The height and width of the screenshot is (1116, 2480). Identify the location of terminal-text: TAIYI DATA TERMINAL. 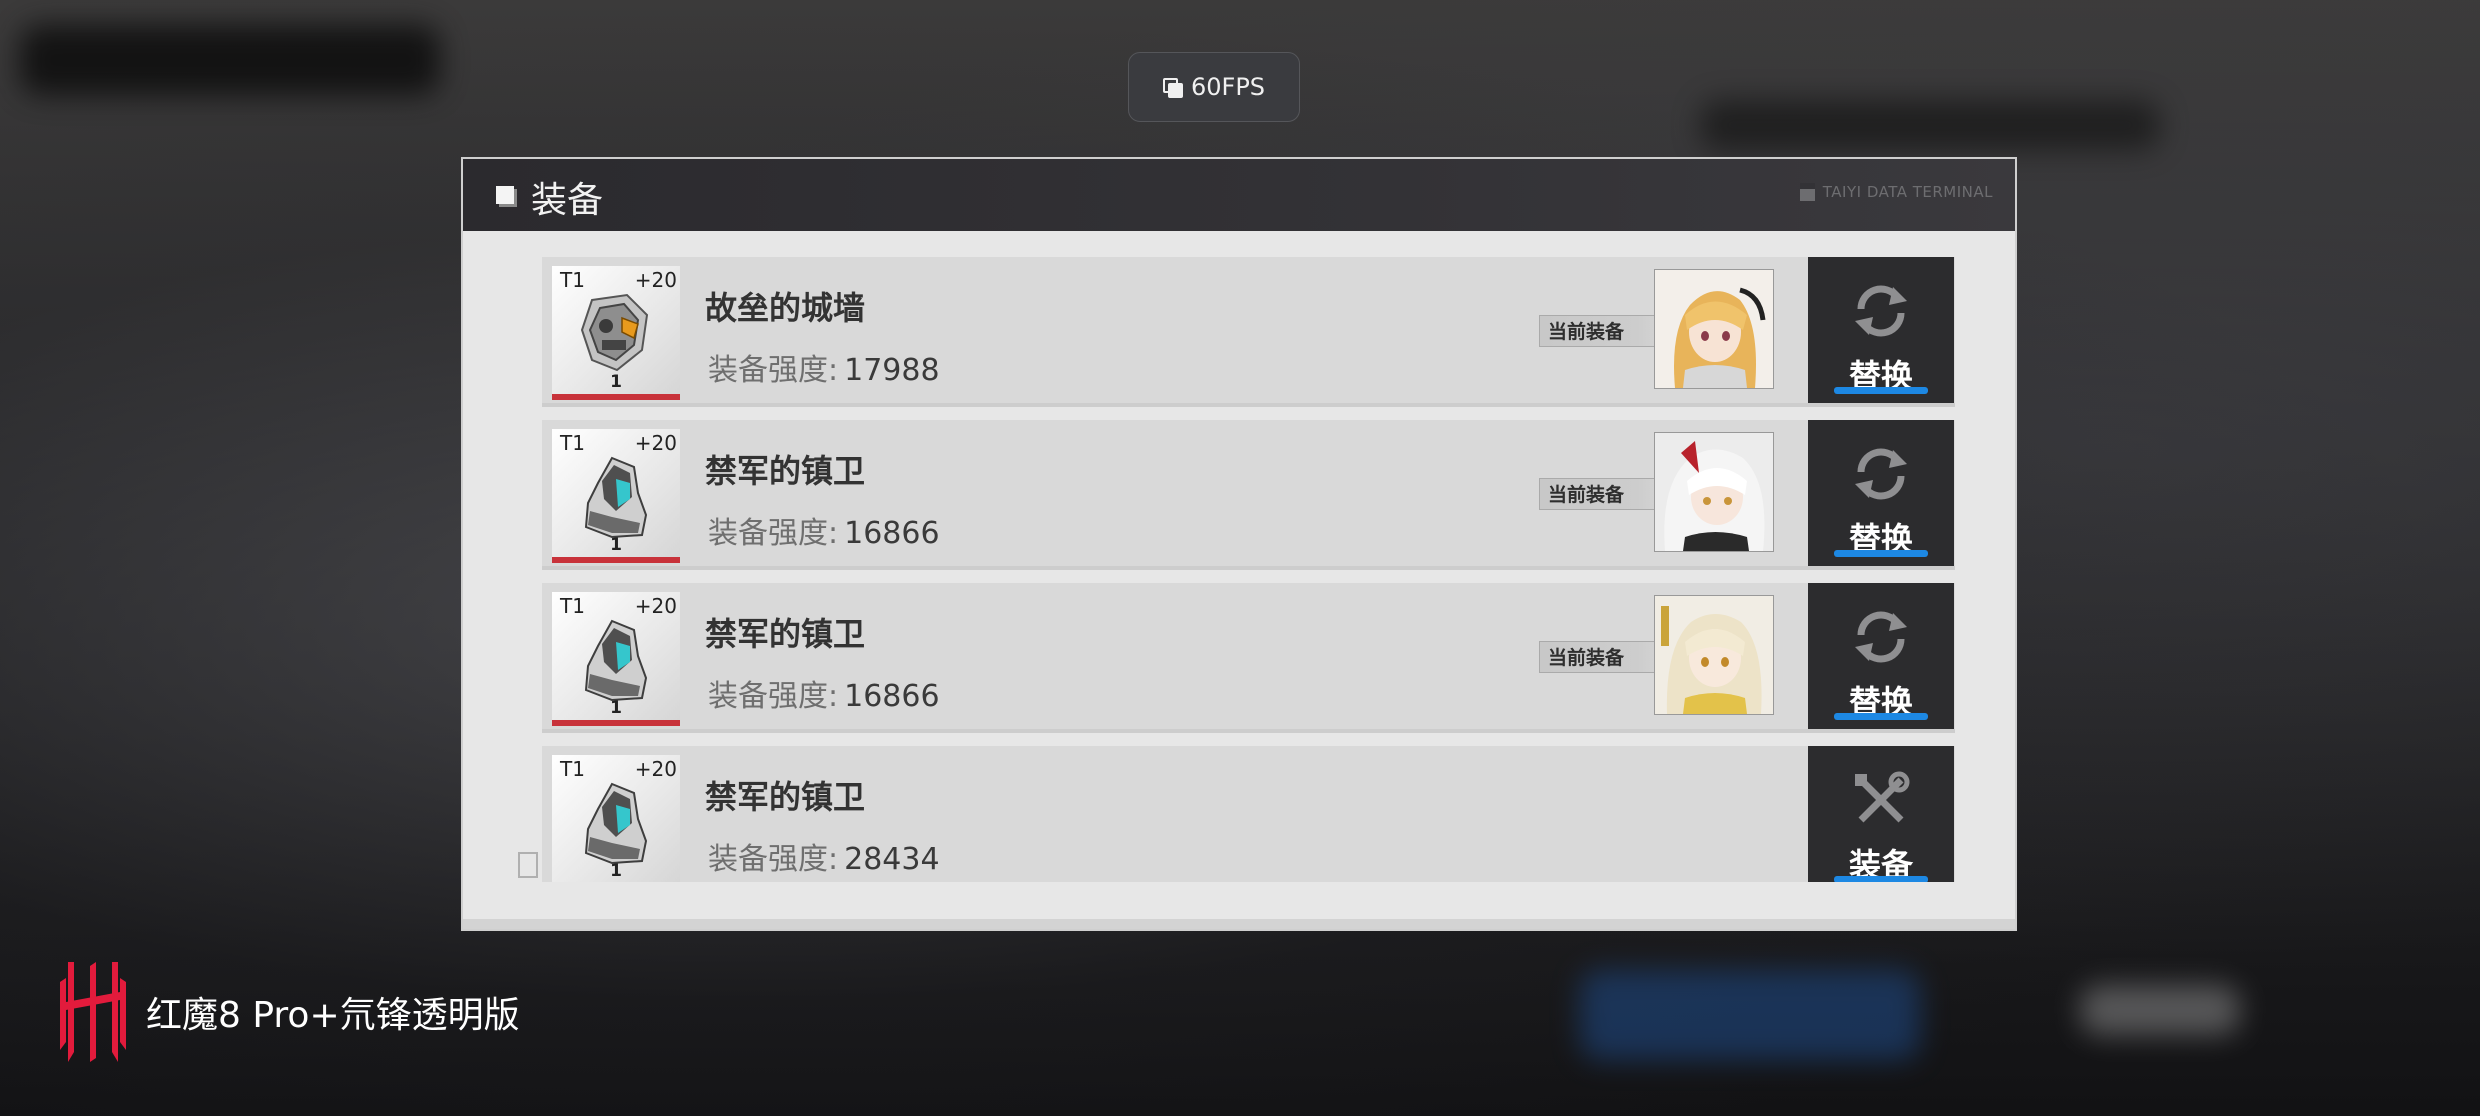
(1907, 192).